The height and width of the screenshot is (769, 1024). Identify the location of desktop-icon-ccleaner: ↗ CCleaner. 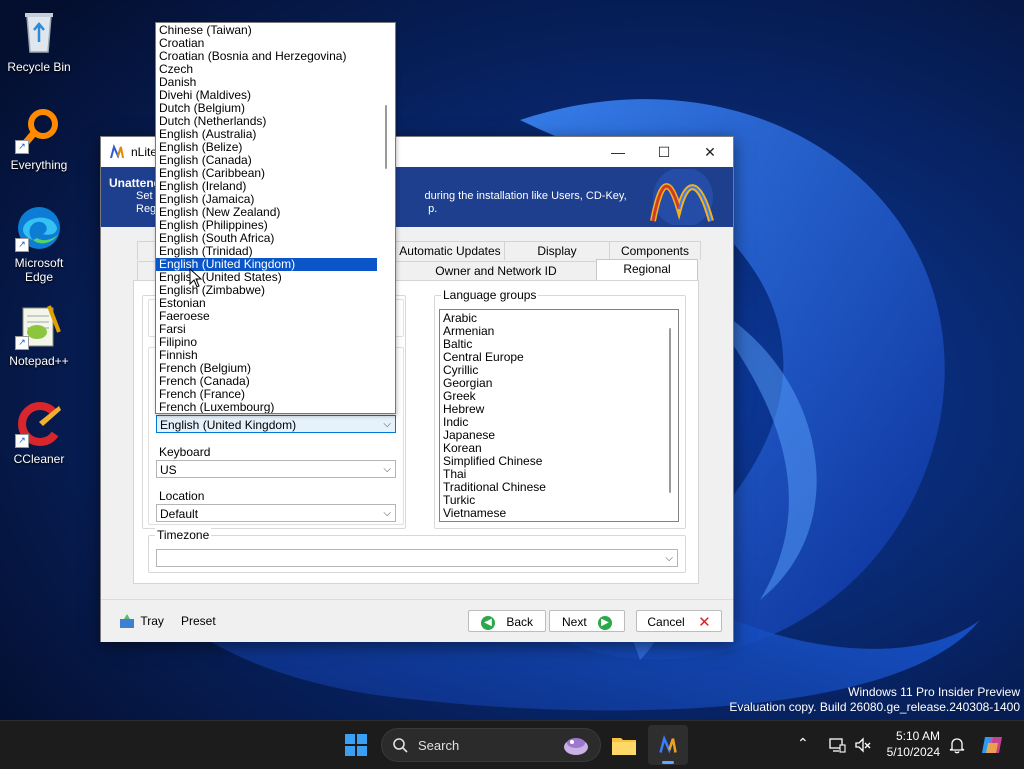
(39, 433).